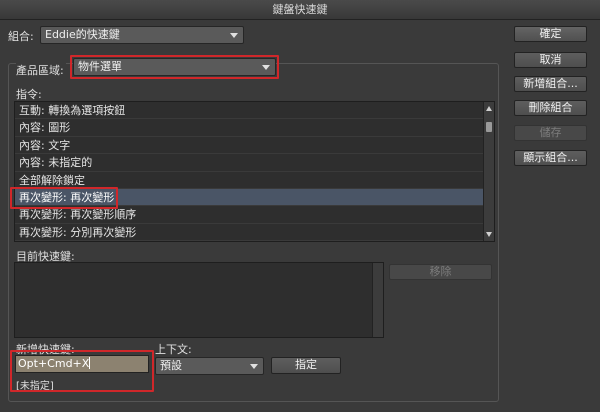  What do you see at coordinates (377, 300) in the screenshot?
I see `current-shortcuts-scrollbar` at bounding box center [377, 300].